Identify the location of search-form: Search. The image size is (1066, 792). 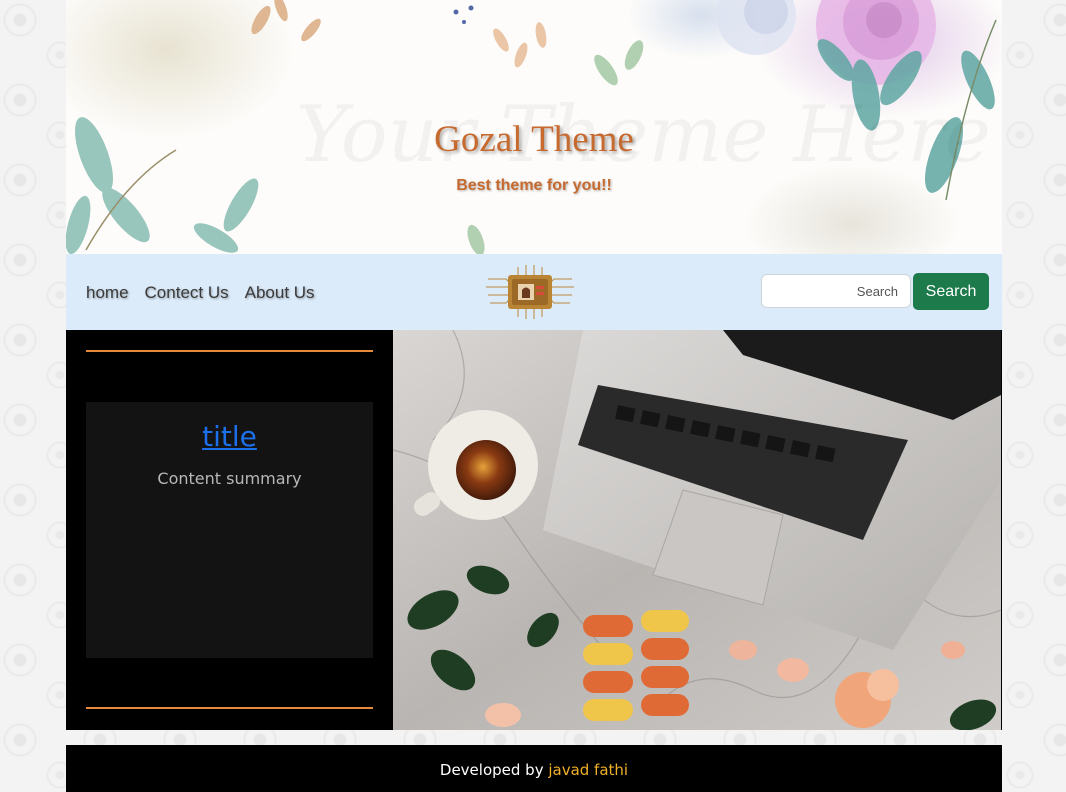
(875, 291).